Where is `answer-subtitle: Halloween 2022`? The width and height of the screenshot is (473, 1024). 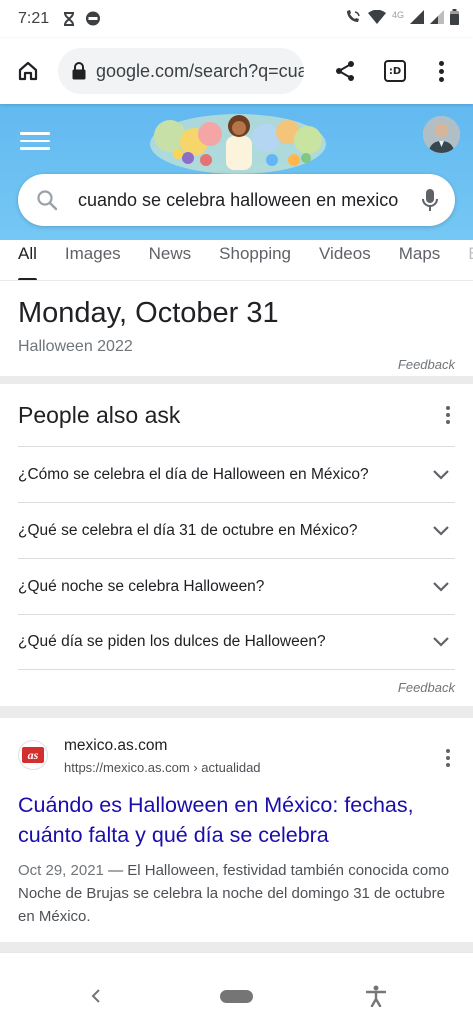
answer-subtitle: Halloween 2022 is located at coordinates (75, 346).